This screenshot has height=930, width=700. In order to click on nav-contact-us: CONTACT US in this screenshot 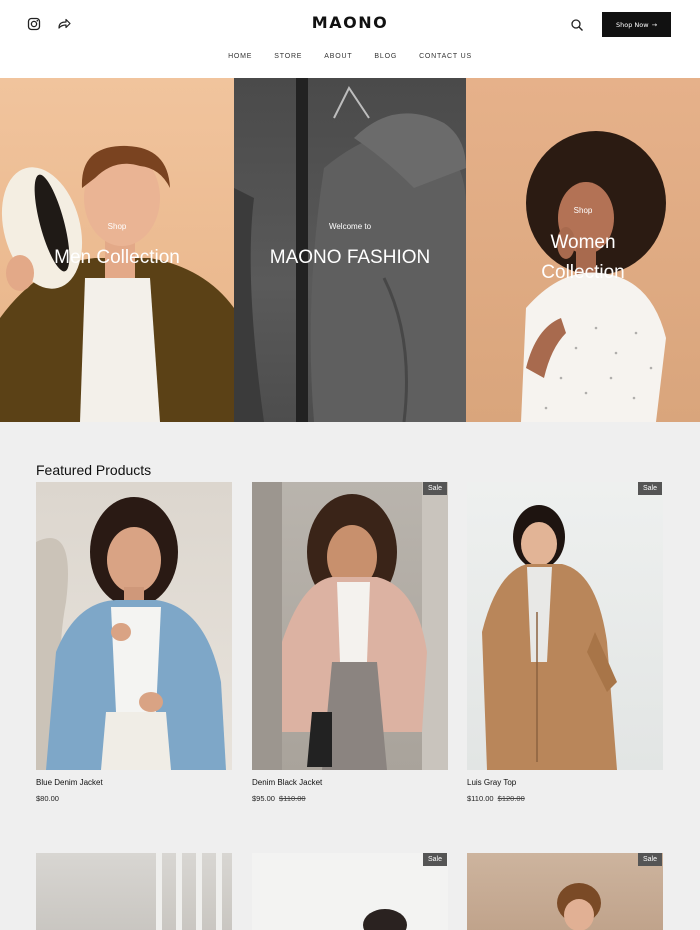, I will do `click(445, 56)`.